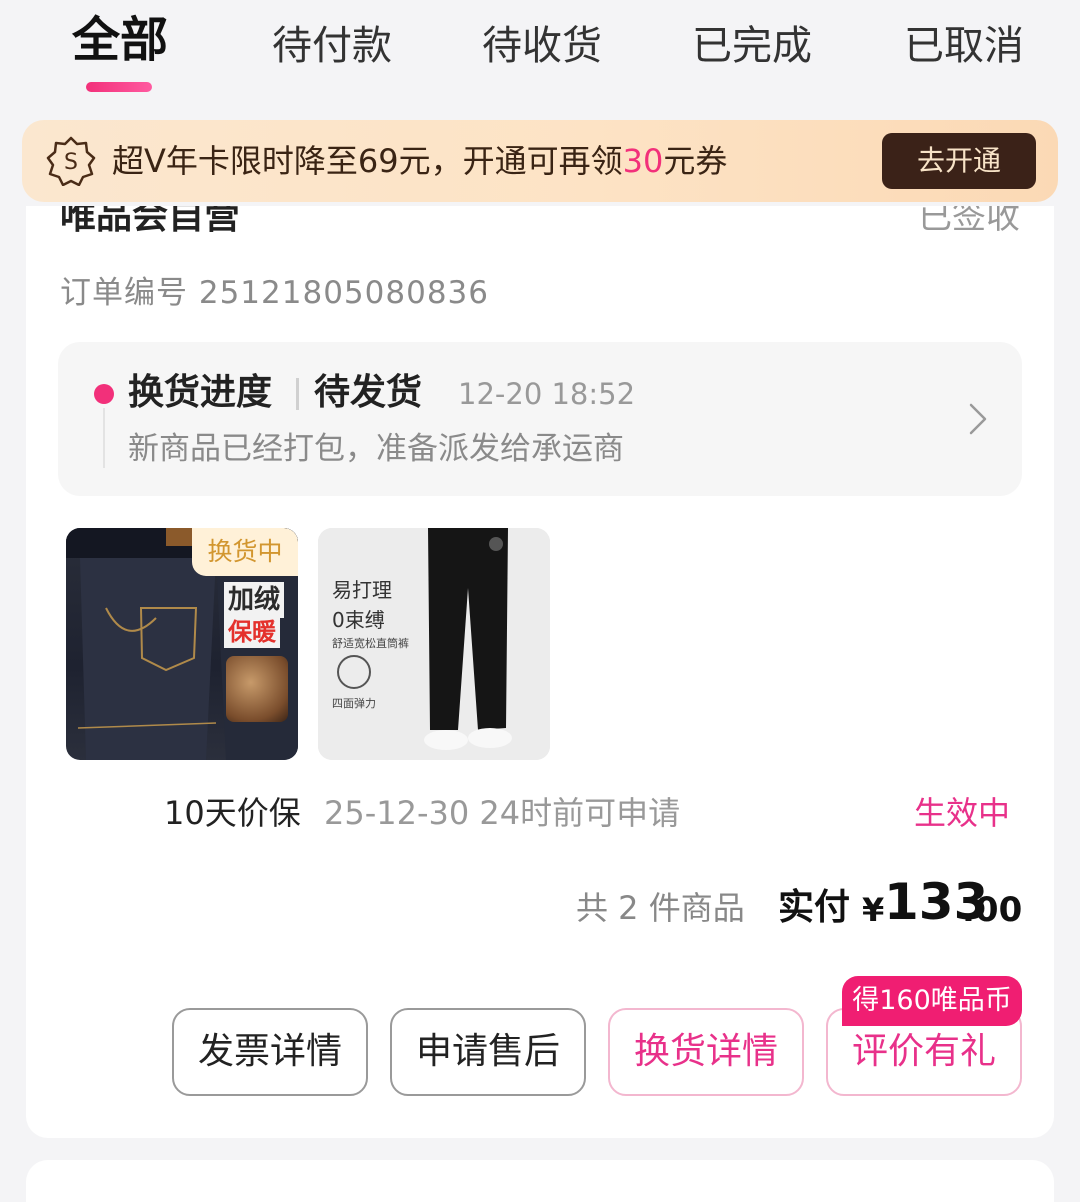  I want to click on progress-dot, so click(104, 394).